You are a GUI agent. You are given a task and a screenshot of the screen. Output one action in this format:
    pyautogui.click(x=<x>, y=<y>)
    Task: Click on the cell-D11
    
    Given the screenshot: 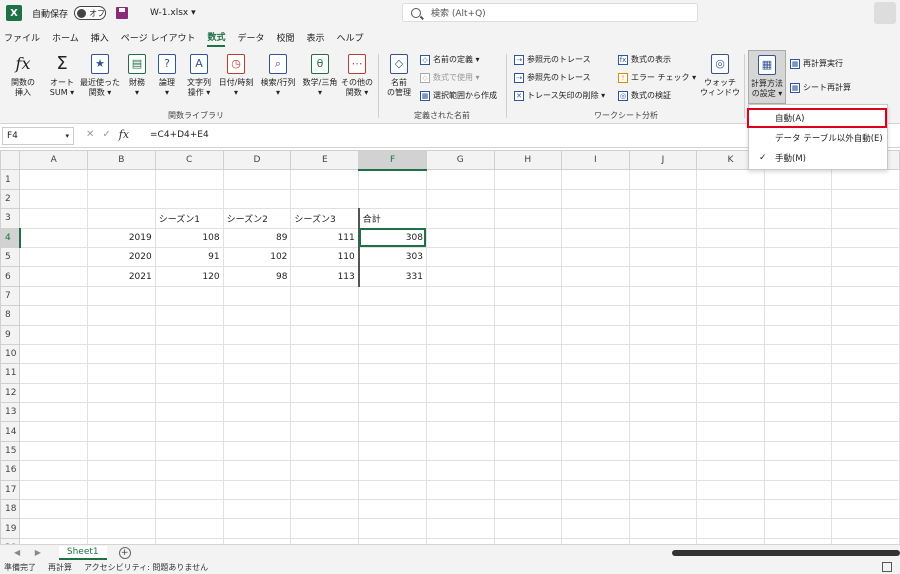 What is the action you would take?
    pyautogui.click(x=257, y=373)
    